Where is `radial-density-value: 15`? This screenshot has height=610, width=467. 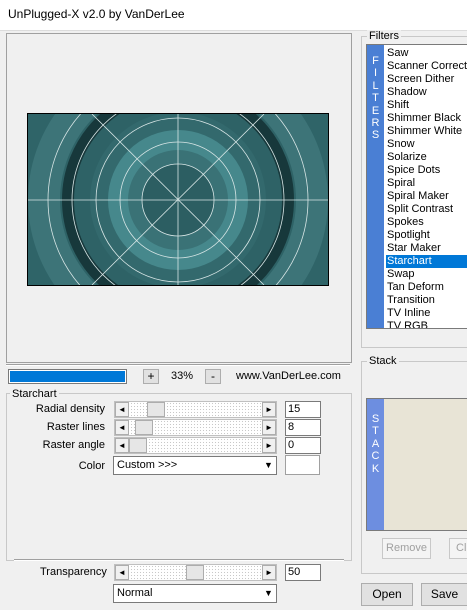 radial-density-value: 15 is located at coordinates (303, 409).